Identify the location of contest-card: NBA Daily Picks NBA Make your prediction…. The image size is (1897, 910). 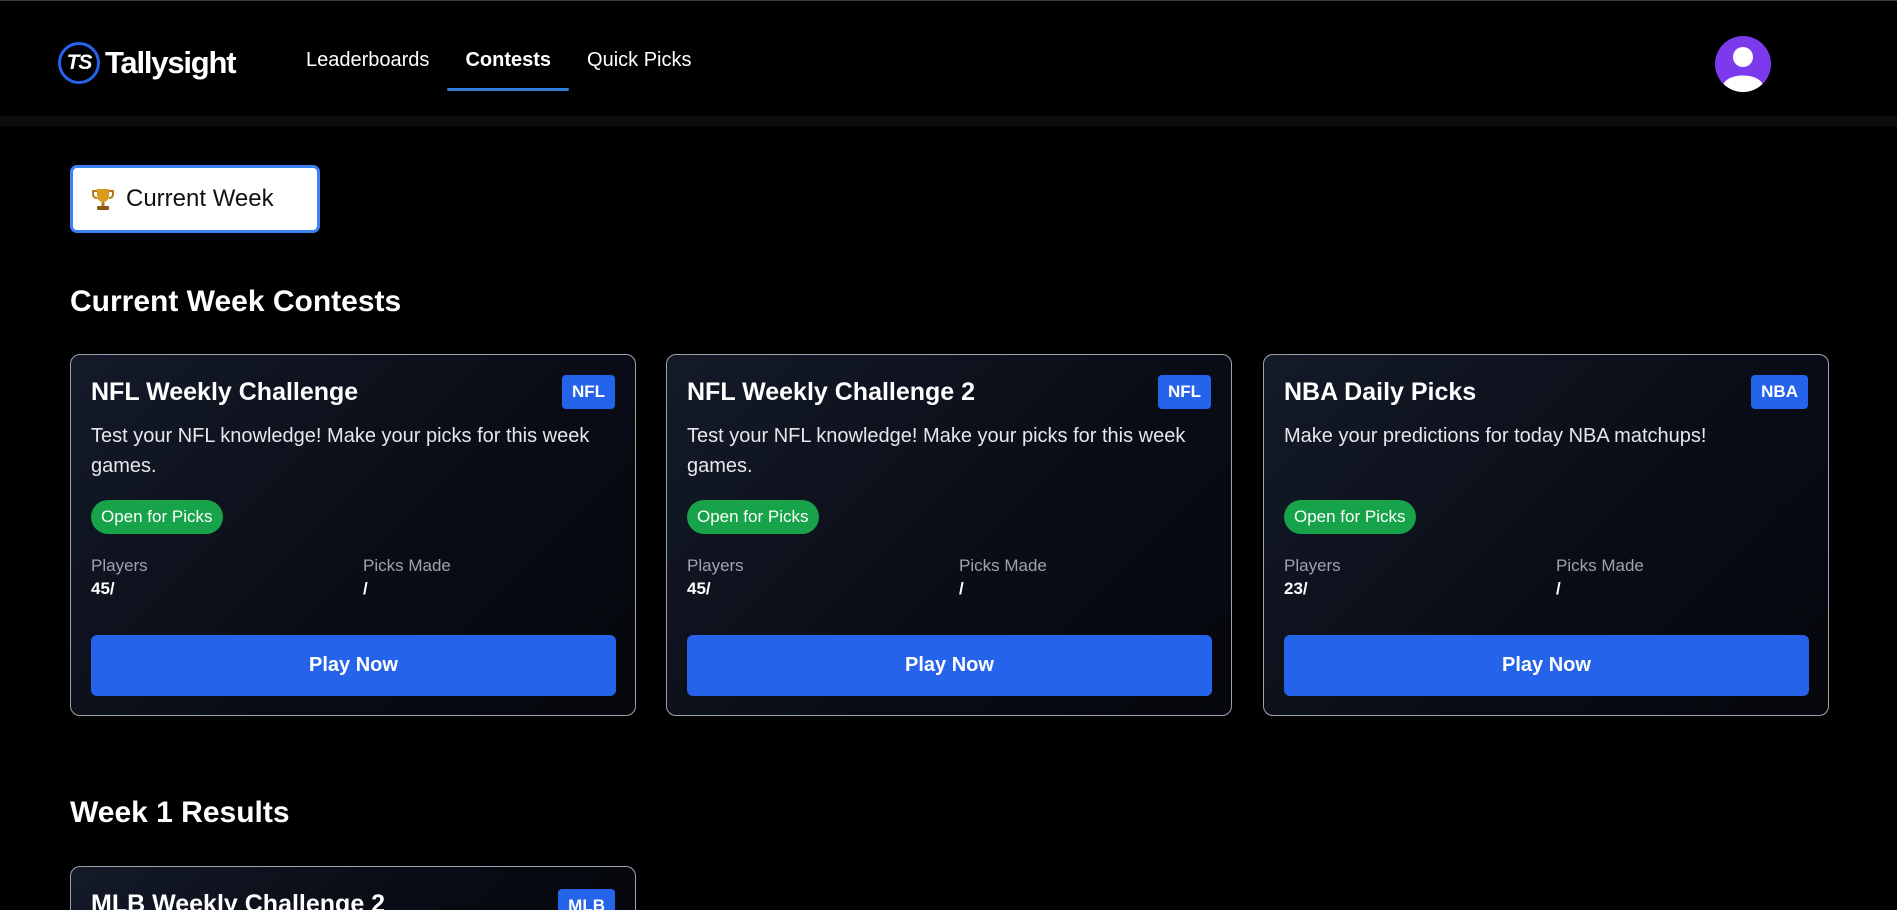
(1546, 535).